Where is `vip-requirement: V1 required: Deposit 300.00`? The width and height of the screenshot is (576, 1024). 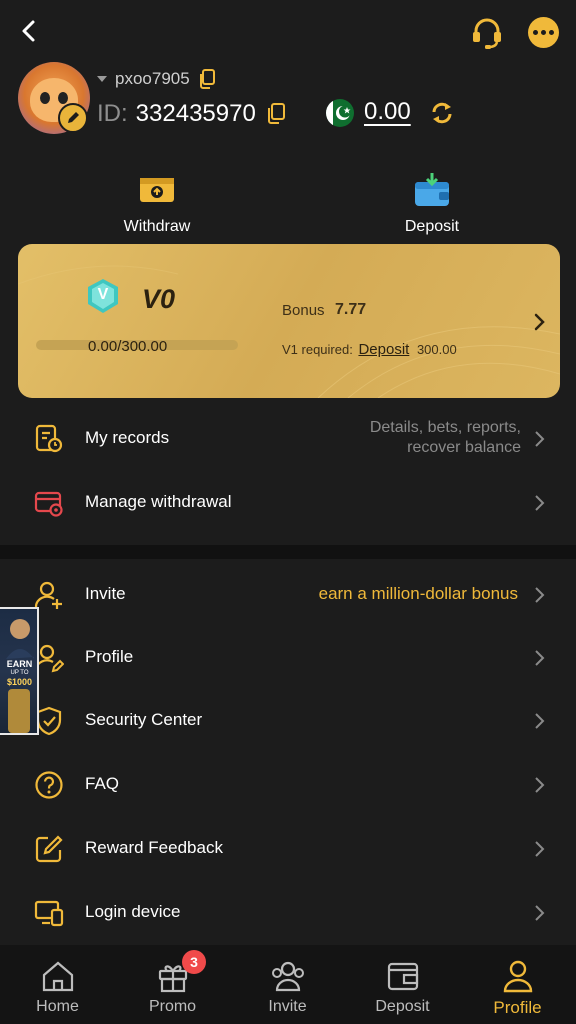 vip-requirement: V1 required: Deposit 300.00 is located at coordinates (369, 349).